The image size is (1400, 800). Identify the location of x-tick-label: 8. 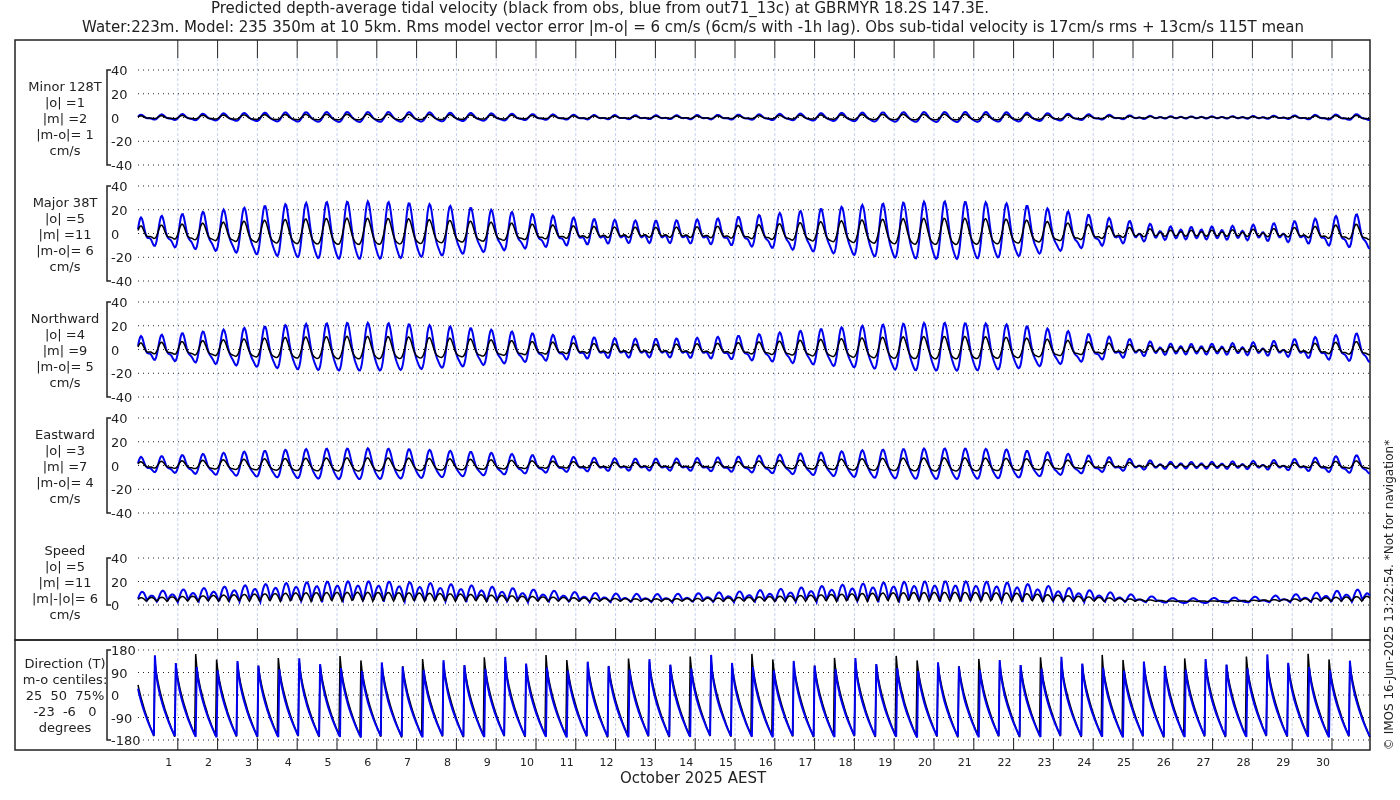
(447, 762).